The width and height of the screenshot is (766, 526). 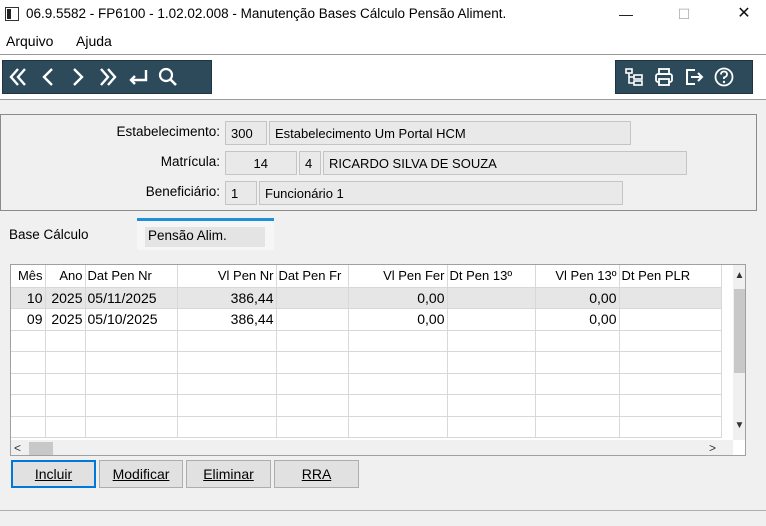 I want to click on minimize-button: —, so click(x=626, y=15).